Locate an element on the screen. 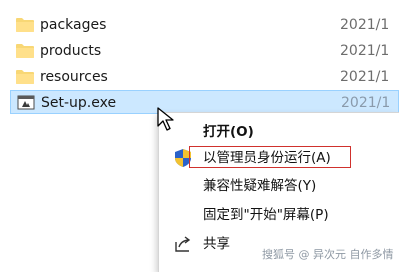 The height and width of the screenshot is (272, 399). menu-item-run-as-admin: 以管理员身份运行(A) is located at coordinates (279, 158).